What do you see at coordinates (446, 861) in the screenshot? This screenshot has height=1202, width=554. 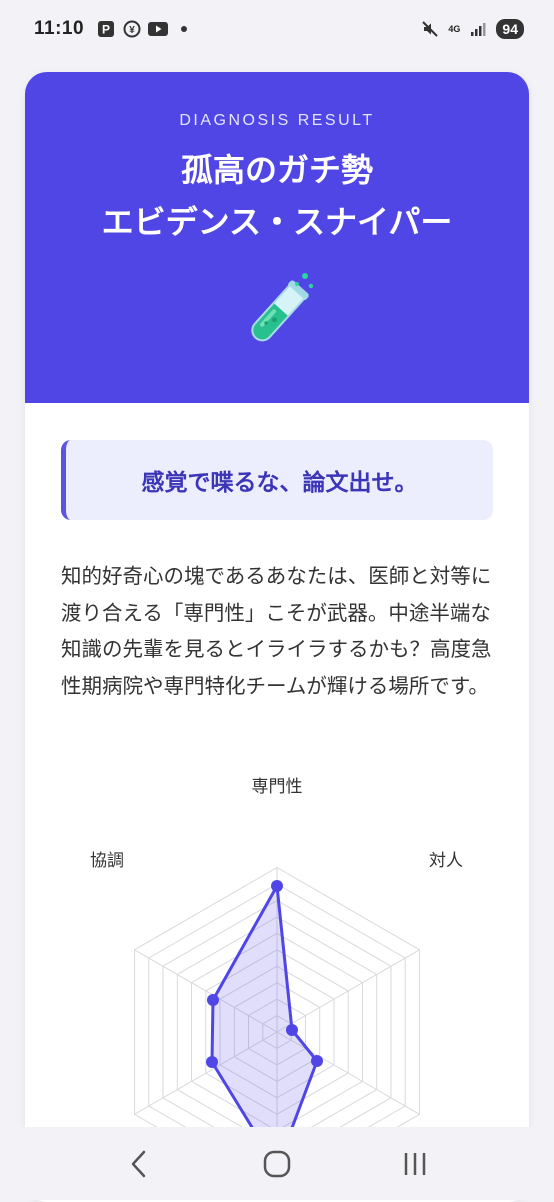 I see `axis-label-interpersonal: 対人` at bounding box center [446, 861].